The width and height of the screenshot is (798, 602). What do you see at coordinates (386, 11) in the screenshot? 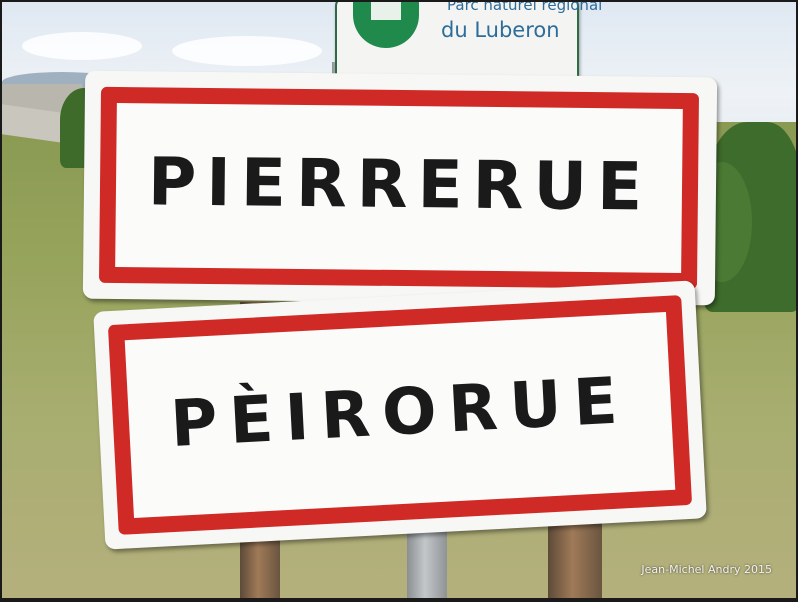
I see `parc-logo-emblem` at bounding box center [386, 11].